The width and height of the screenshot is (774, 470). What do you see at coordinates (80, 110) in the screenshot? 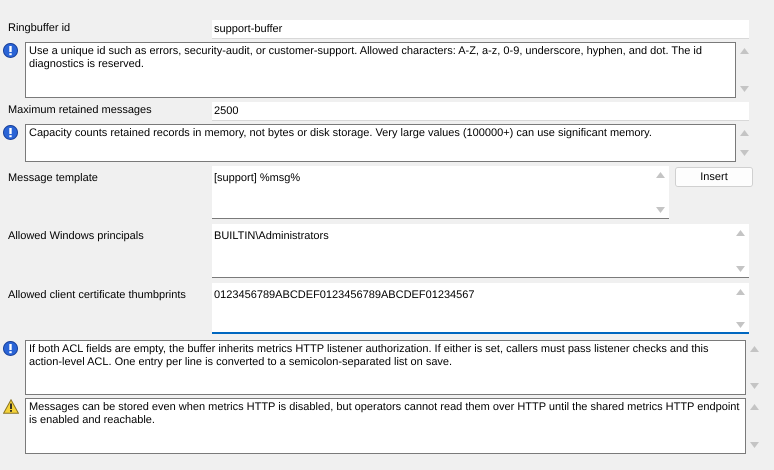
I see `field-label: Maximum retained messages` at bounding box center [80, 110].